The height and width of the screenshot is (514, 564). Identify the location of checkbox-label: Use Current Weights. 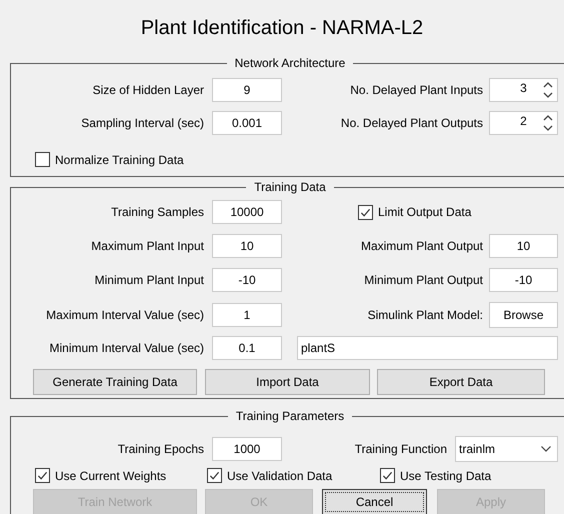
(110, 475).